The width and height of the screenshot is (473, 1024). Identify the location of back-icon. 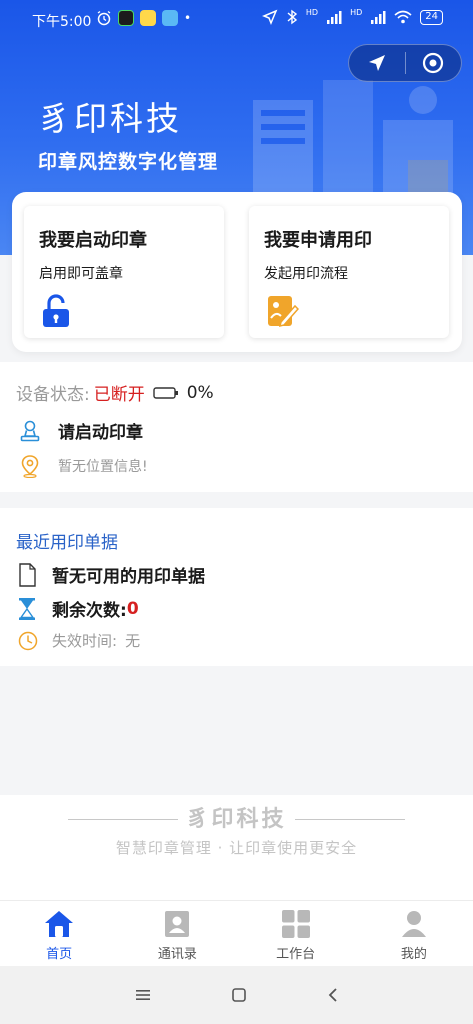
(333, 995).